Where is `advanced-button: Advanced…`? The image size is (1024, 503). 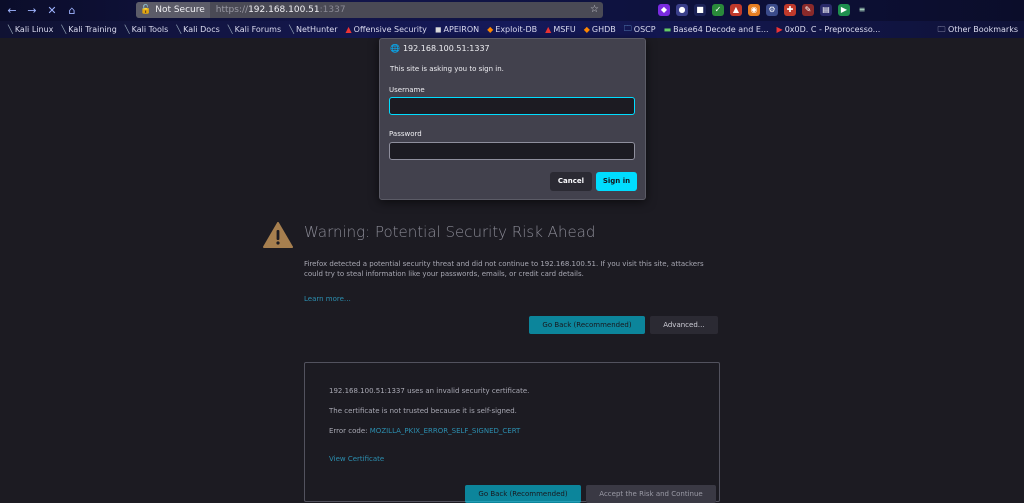 advanced-button: Advanced… is located at coordinates (684, 325).